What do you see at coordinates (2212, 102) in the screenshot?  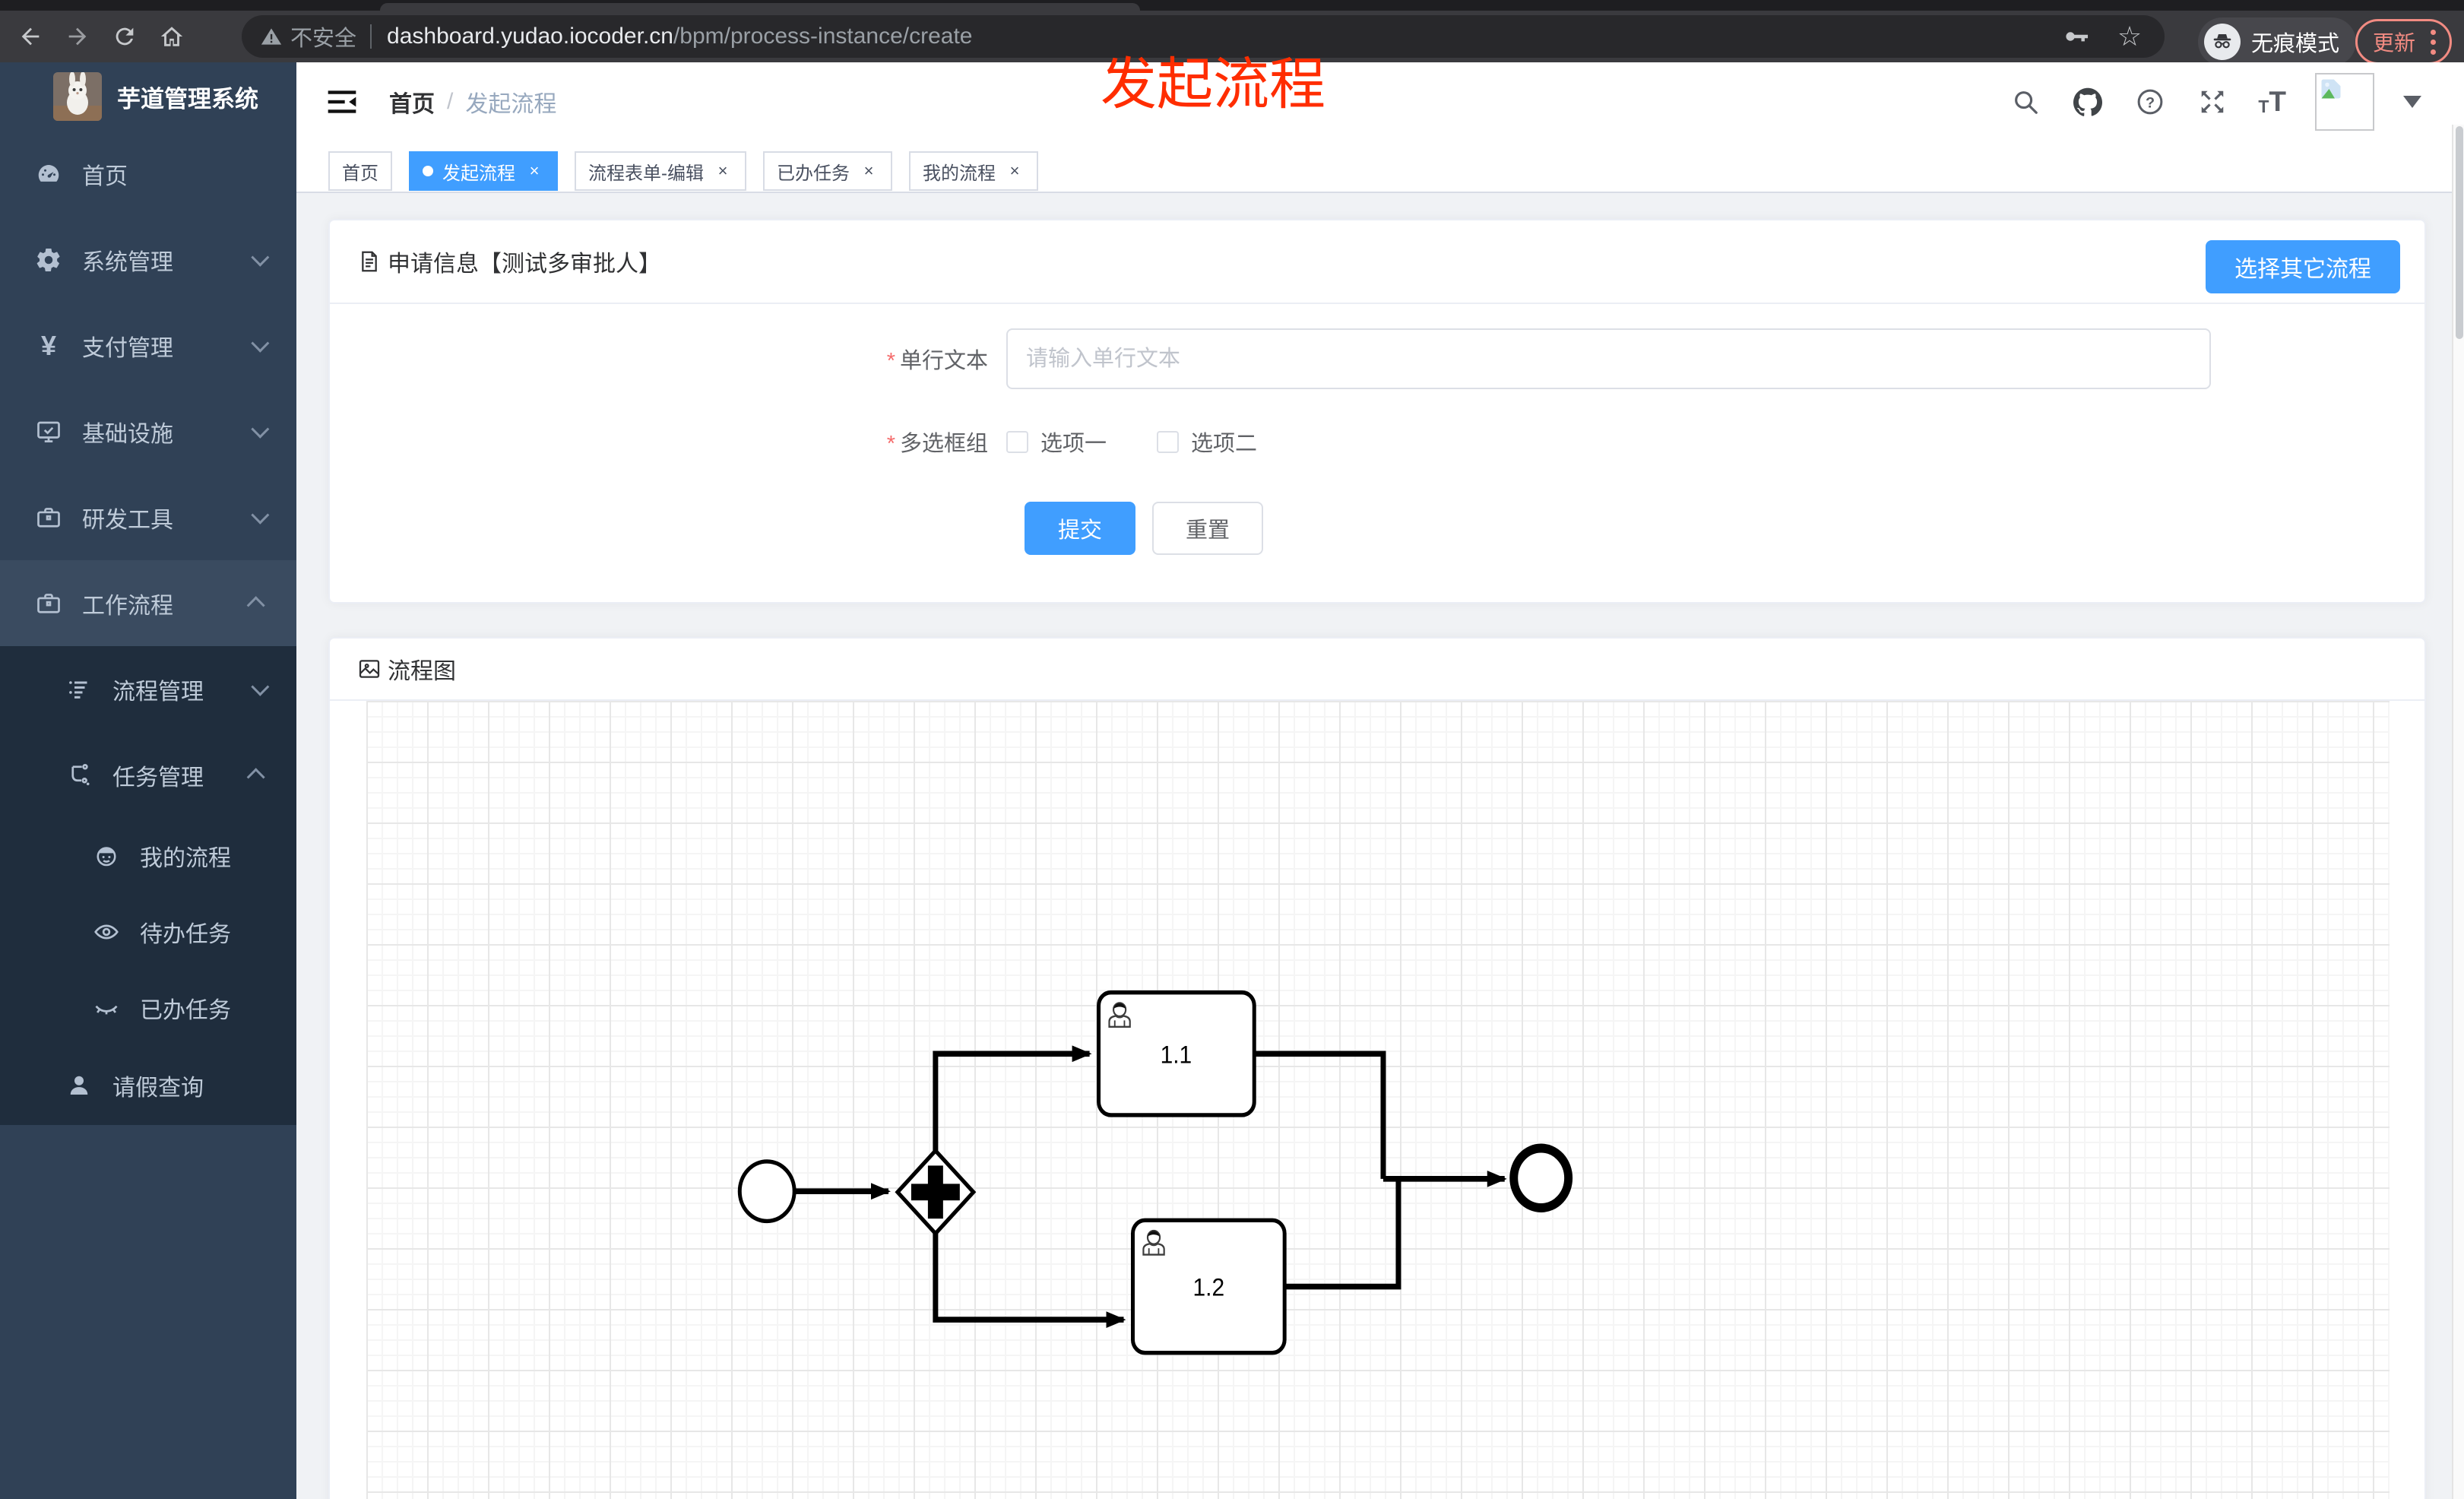 I see `fullscreen-icon` at bounding box center [2212, 102].